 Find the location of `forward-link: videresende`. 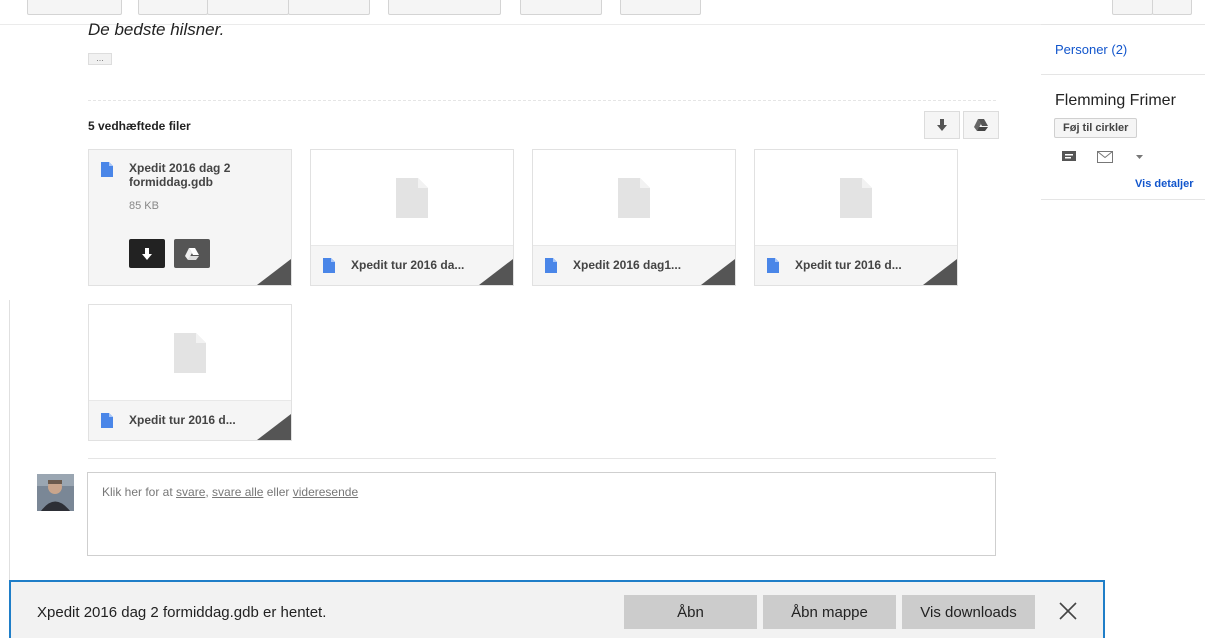

forward-link: videresende is located at coordinates (325, 492).